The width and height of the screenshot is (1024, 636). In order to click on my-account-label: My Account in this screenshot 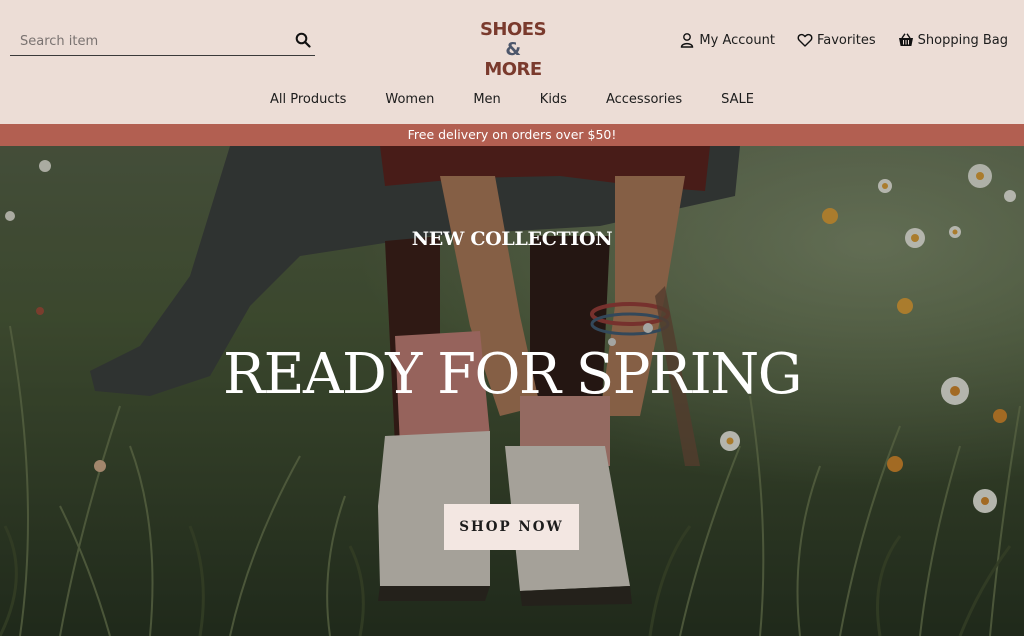, I will do `click(737, 40)`.